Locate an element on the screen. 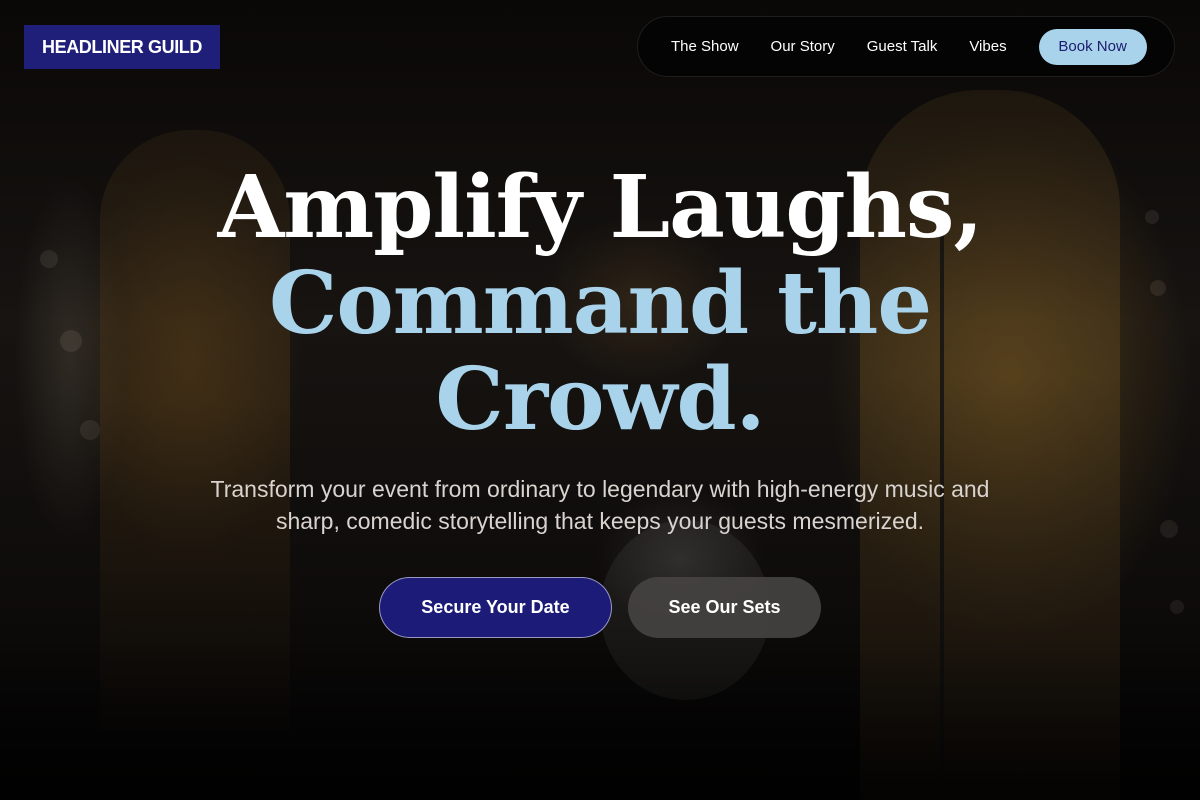  brand-logo: HEADLINER GUILD is located at coordinates (122, 47).